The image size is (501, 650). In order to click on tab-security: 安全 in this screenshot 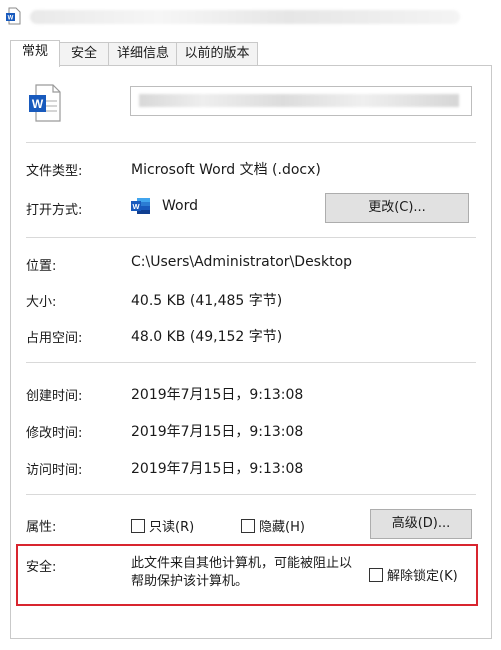, I will do `click(84, 53)`.